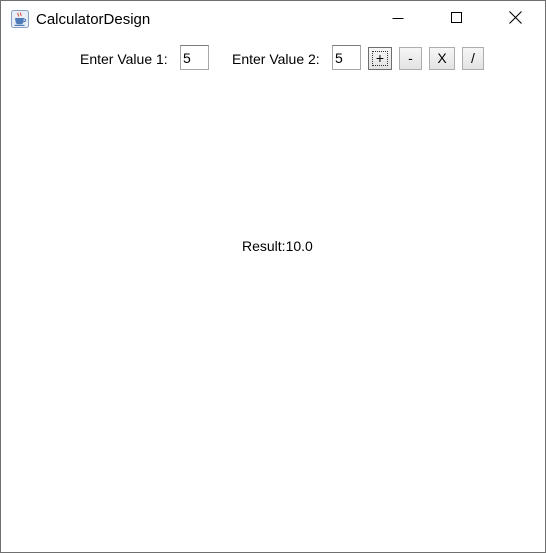 The width and height of the screenshot is (546, 553). I want to click on maximize-icon, so click(457, 20).